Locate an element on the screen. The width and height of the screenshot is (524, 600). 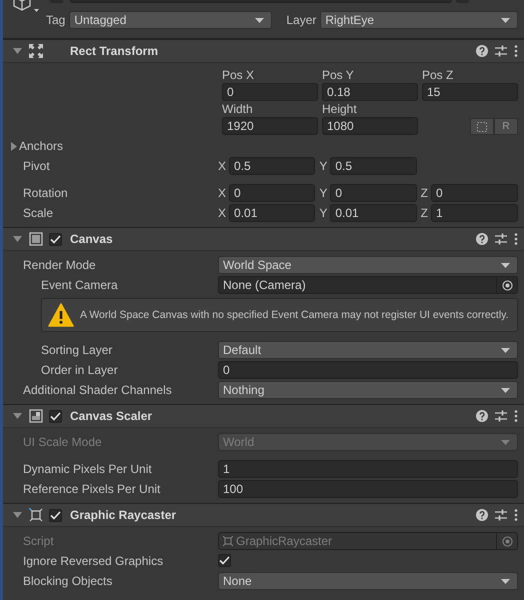
dropdown: None is located at coordinates (368, 581).